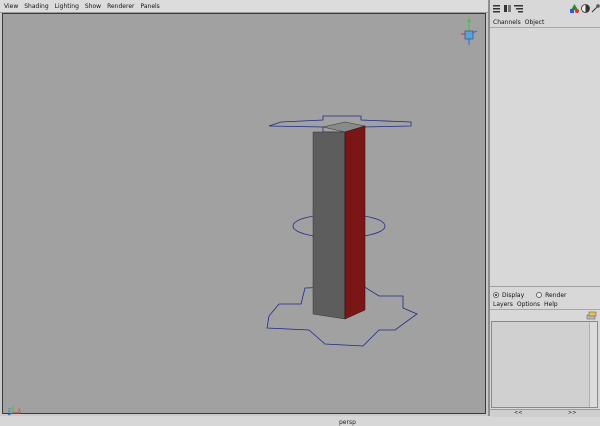 This screenshot has height=426, width=600. I want to click on display-label: Display, so click(513, 295).